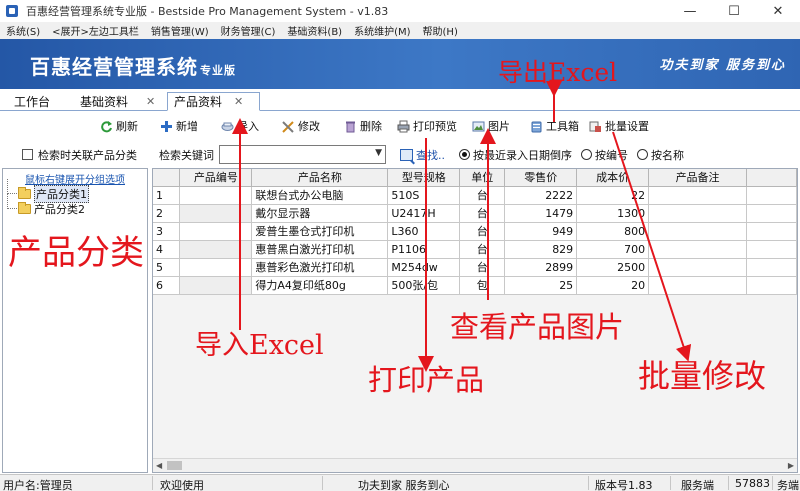 The width and height of the screenshot is (800, 491). Describe the element at coordinates (541, 178) in the screenshot. I see `column-header: 零售价` at that location.